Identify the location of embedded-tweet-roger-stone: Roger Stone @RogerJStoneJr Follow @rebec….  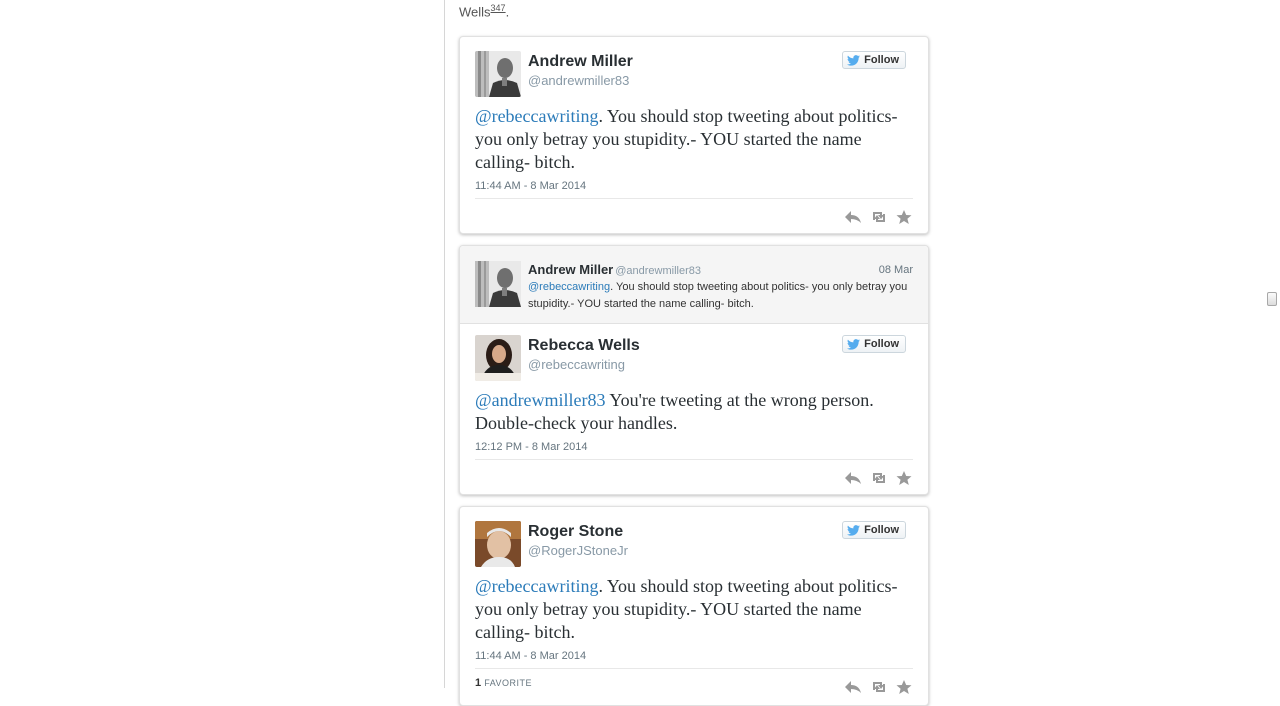
(694, 606).